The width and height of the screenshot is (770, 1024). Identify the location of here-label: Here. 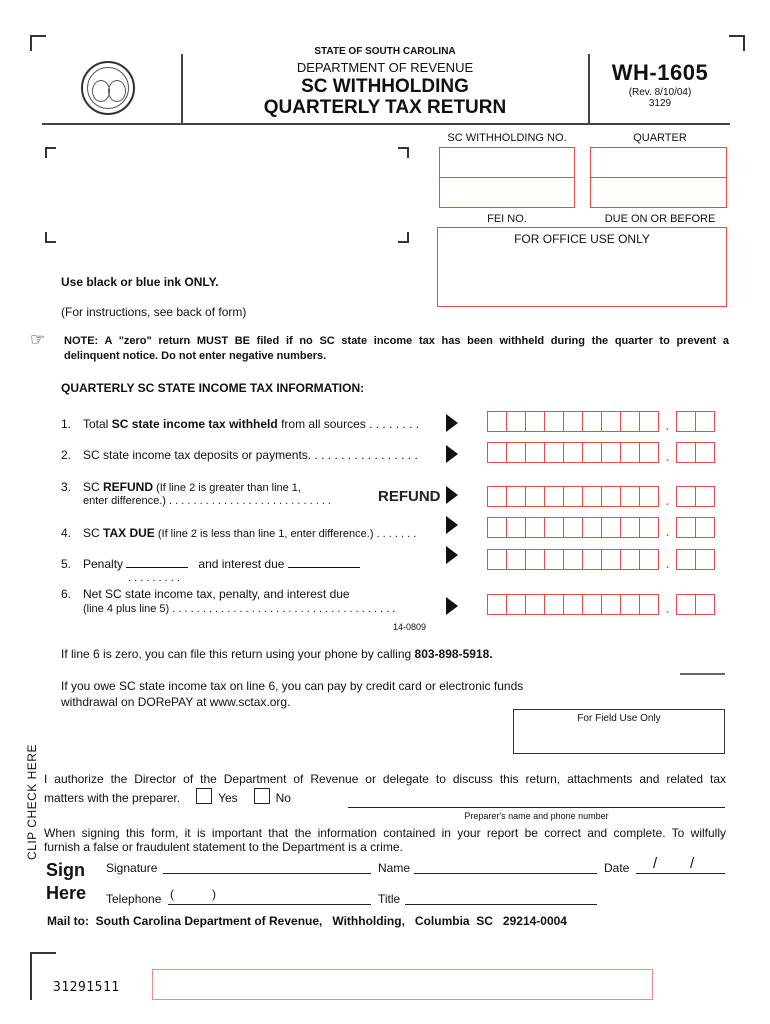
(66, 893).